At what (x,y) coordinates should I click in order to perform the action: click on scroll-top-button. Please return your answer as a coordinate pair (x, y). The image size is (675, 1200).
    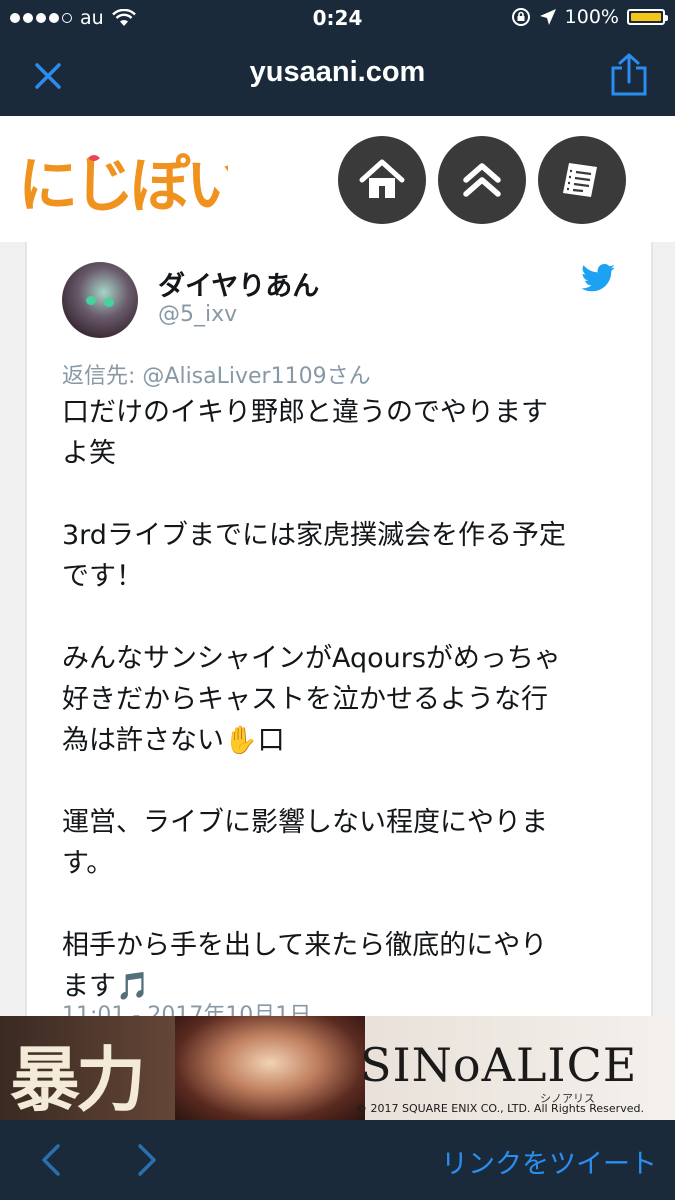
    Looking at the image, I should click on (482, 180).